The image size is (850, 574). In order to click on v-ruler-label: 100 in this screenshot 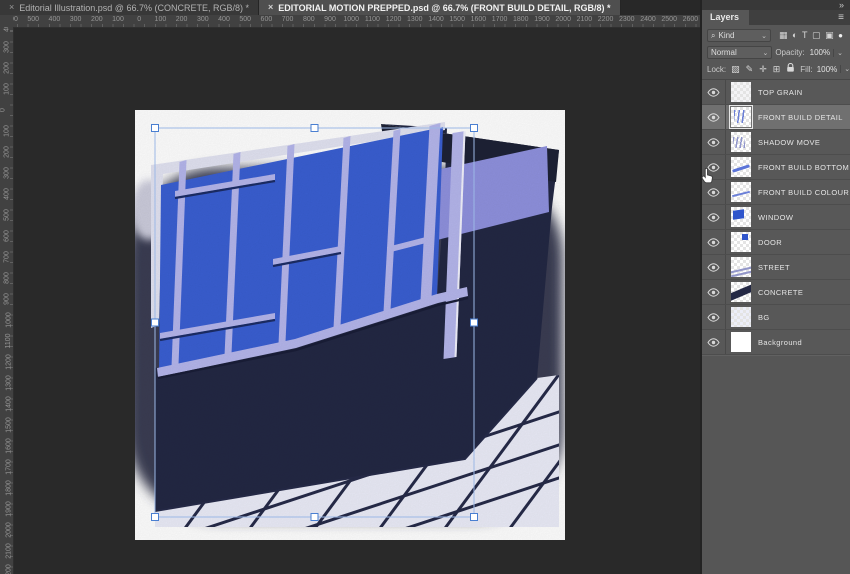, I will do `click(7, 89)`.